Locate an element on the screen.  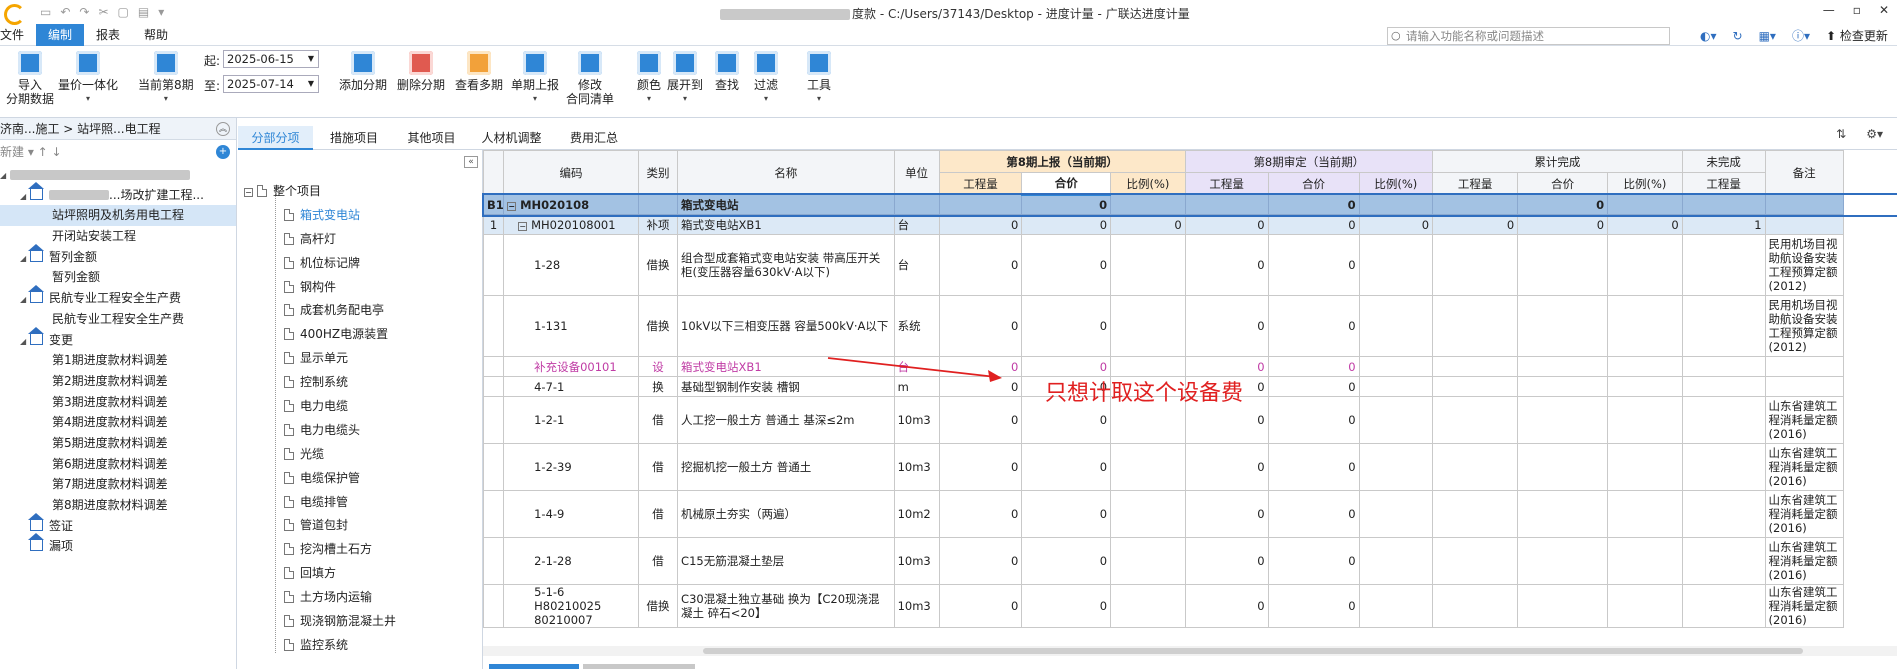
menu-edit: 编制 is located at coordinates (60, 34).